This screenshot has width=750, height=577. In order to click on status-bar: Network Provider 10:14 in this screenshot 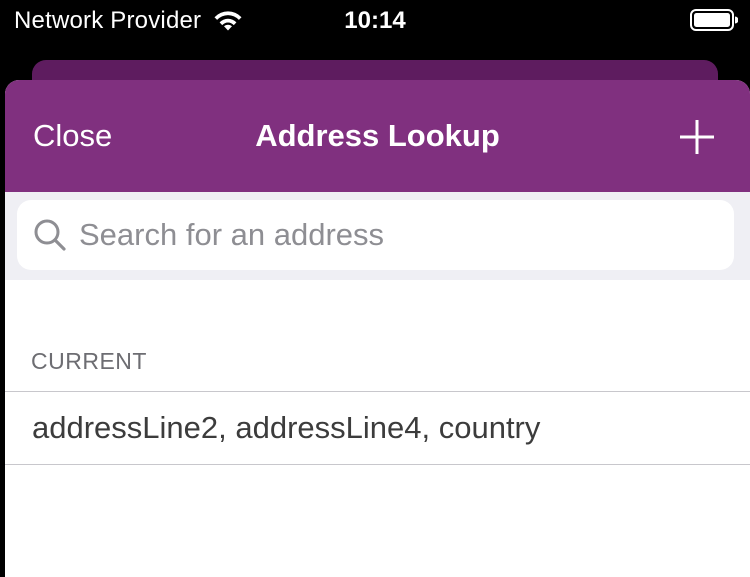, I will do `click(375, 22)`.